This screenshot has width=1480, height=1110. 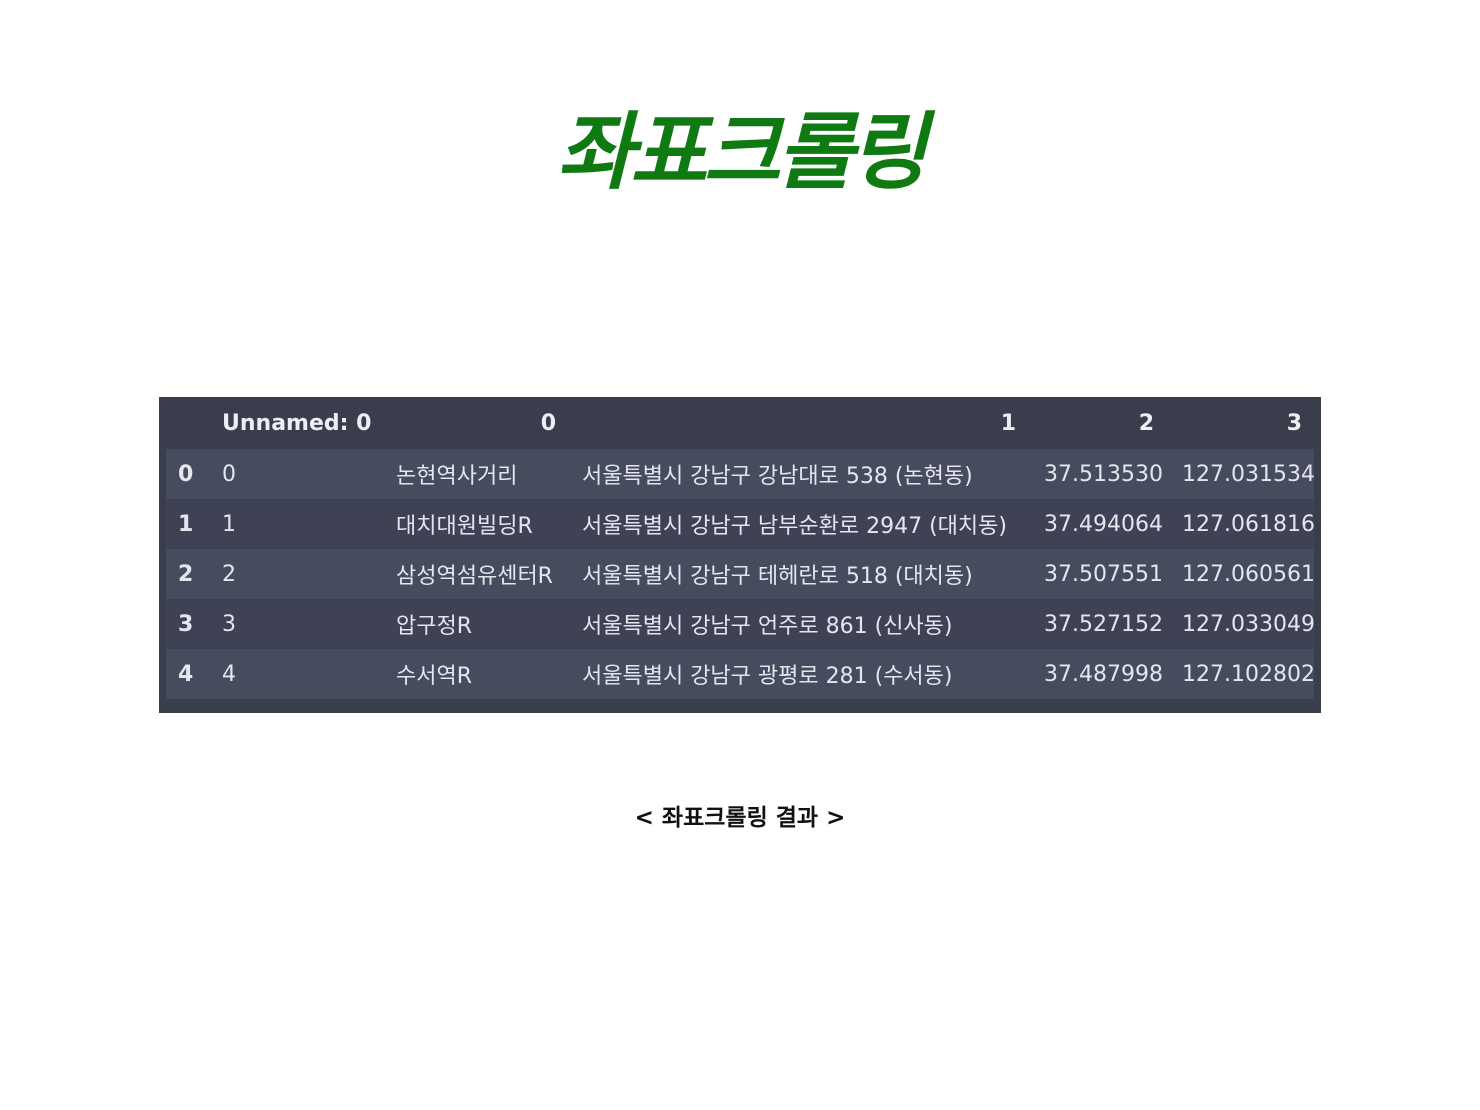 I want to click on cell-station-name: 수서역R, so click(x=434, y=676).